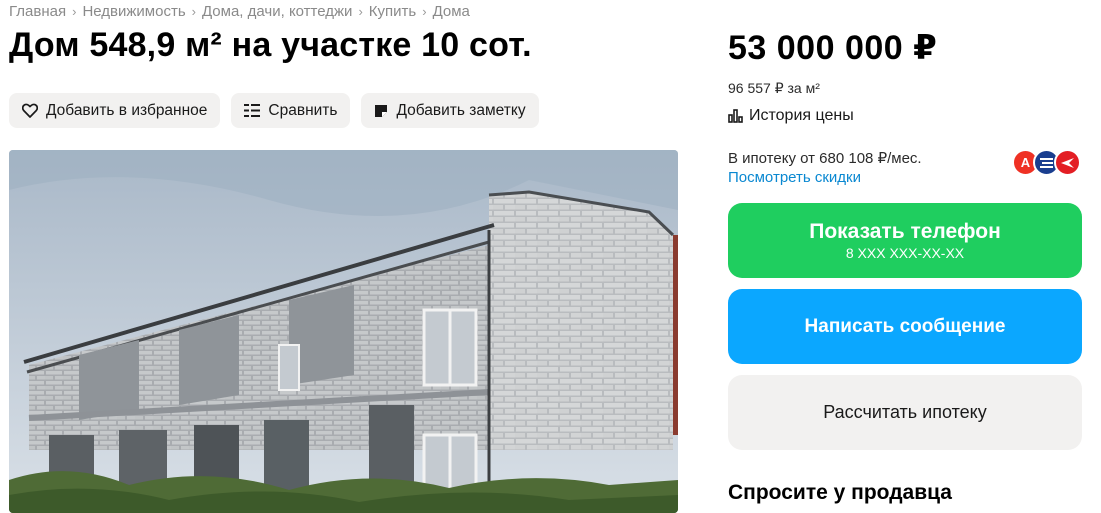 Image resolution: width=1101 pixels, height=513 pixels. I want to click on phone-mask: 8 XXX XXX-XX-XX, so click(905, 253).